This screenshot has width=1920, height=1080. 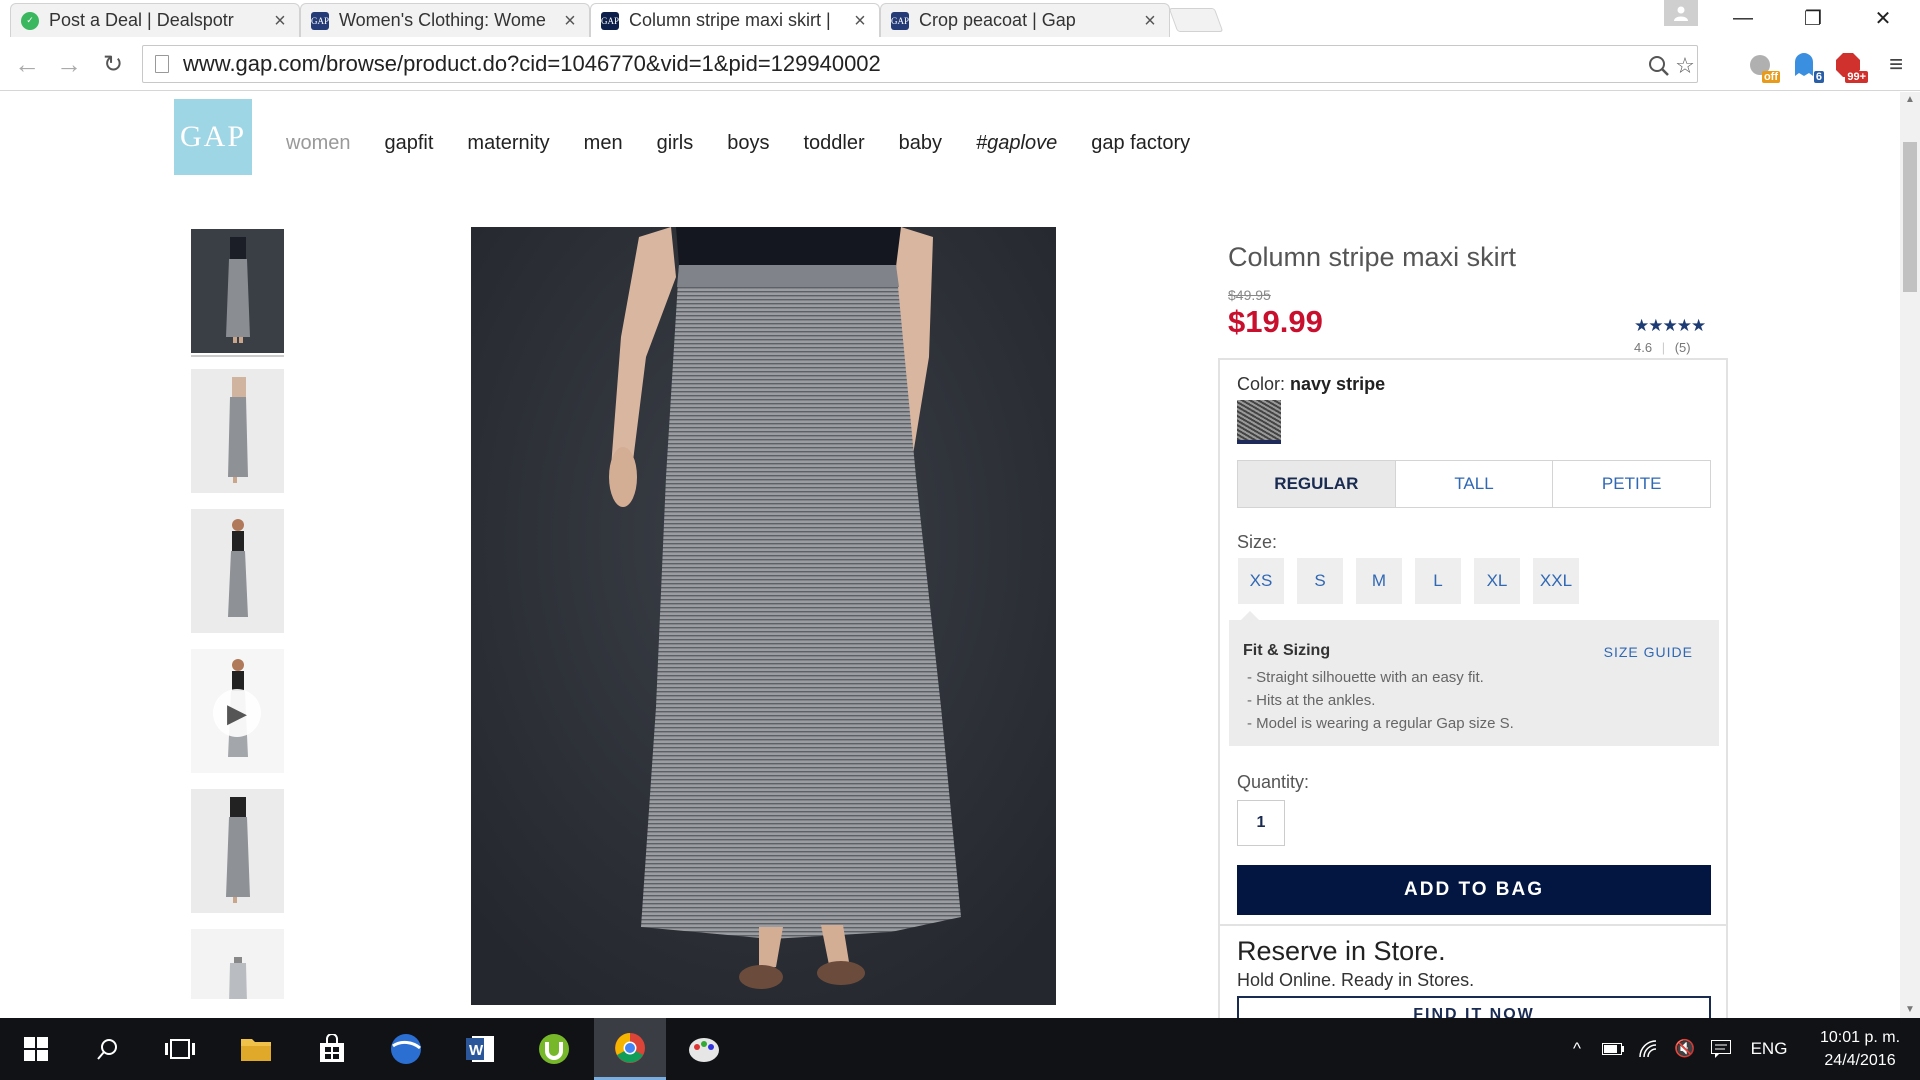 I want to click on tab-womens-clothing: GAP Women's Clothing: Wome ×, so click(x=445, y=20).